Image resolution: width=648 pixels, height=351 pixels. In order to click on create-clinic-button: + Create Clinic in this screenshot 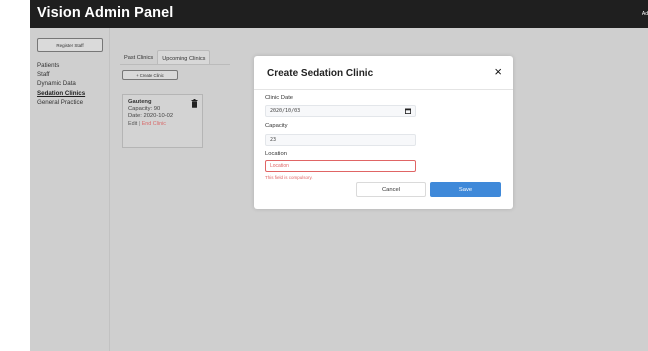, I will do `click(150, 75)`.